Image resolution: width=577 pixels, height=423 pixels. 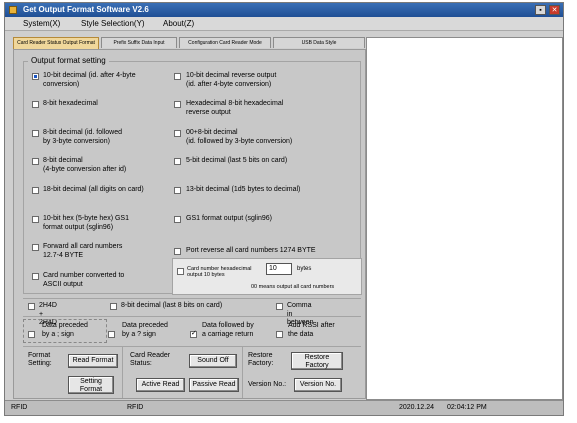 What do you see at coordinates (139, 42) in the screenshot?
I see `tab-prefix-suffix: Prefix Suffix Data Input` at bounding box center [139, 42].